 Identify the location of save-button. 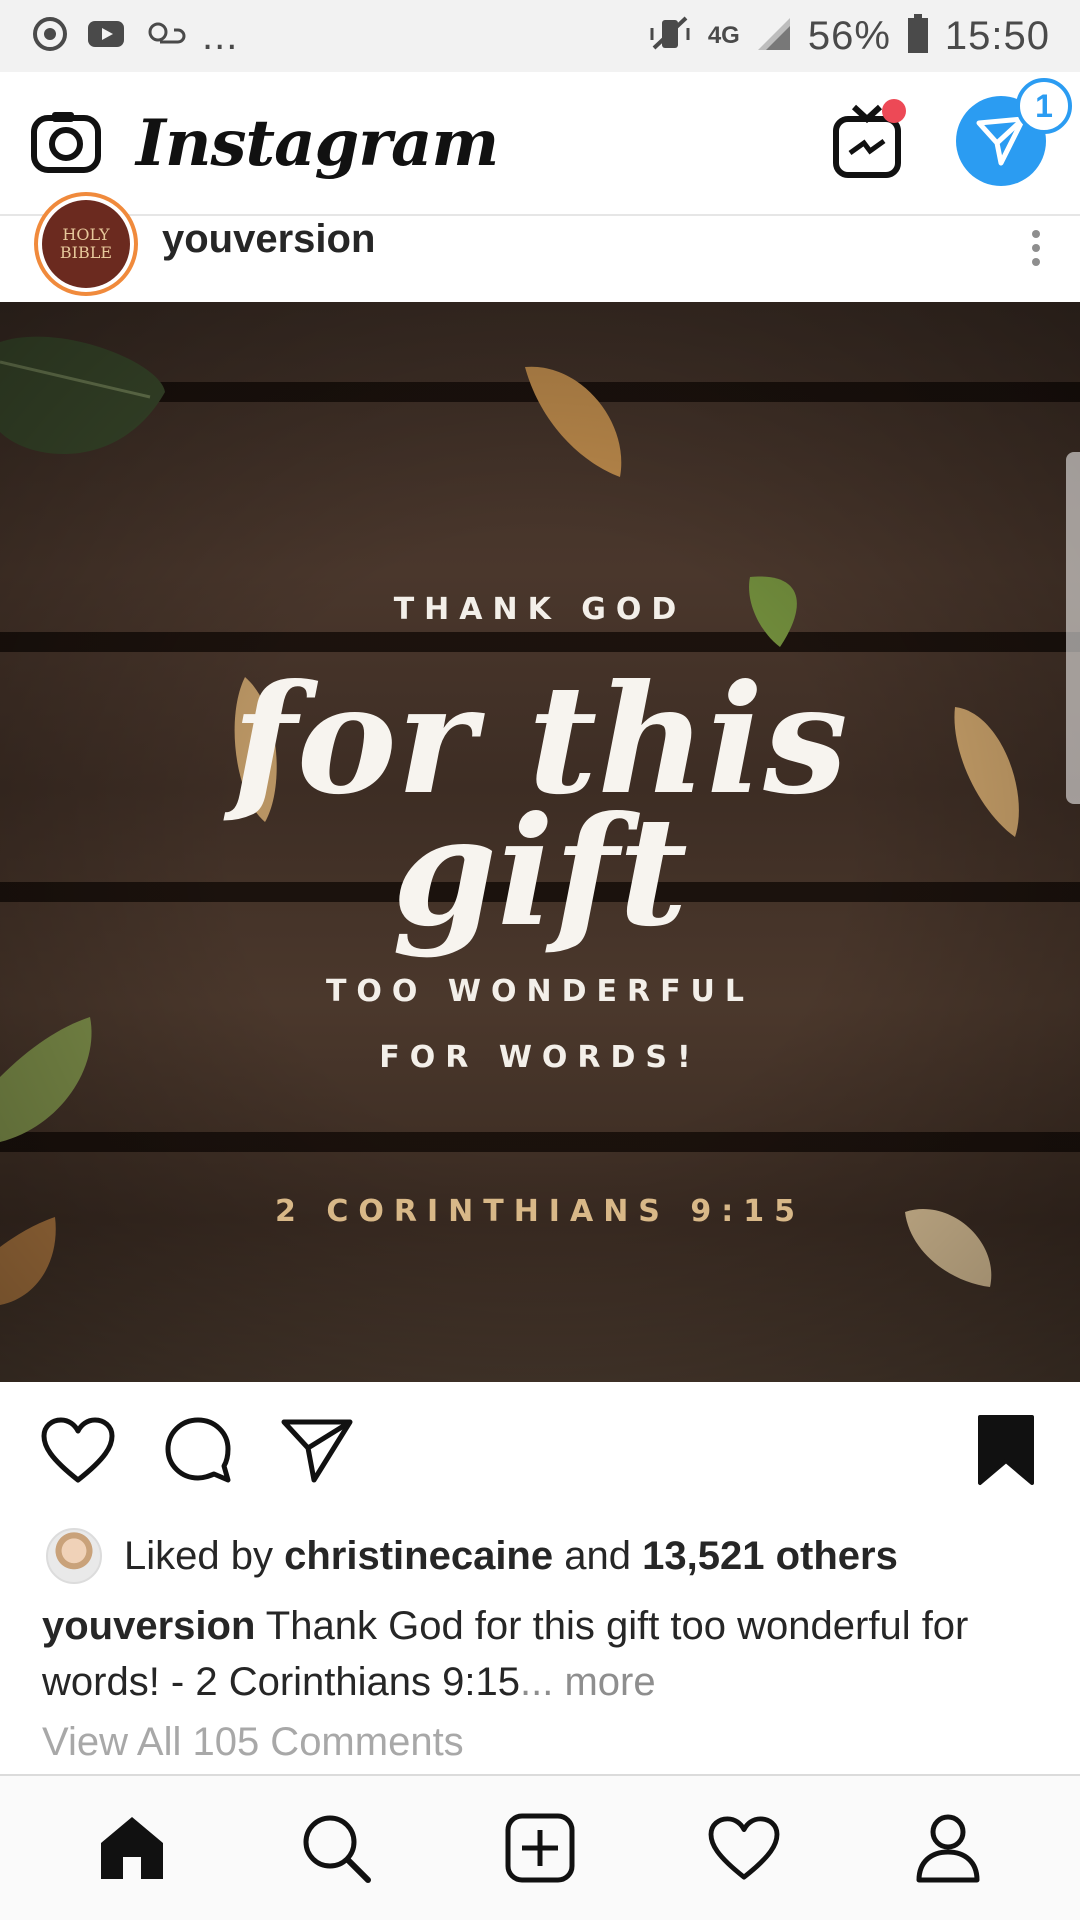
(1006, 1452).